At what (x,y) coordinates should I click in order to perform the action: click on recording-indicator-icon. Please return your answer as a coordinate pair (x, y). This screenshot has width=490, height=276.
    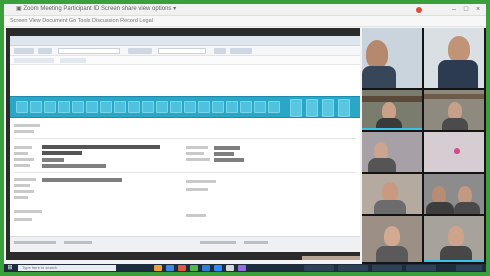
    Looking at the image, I should click on (419, 10).